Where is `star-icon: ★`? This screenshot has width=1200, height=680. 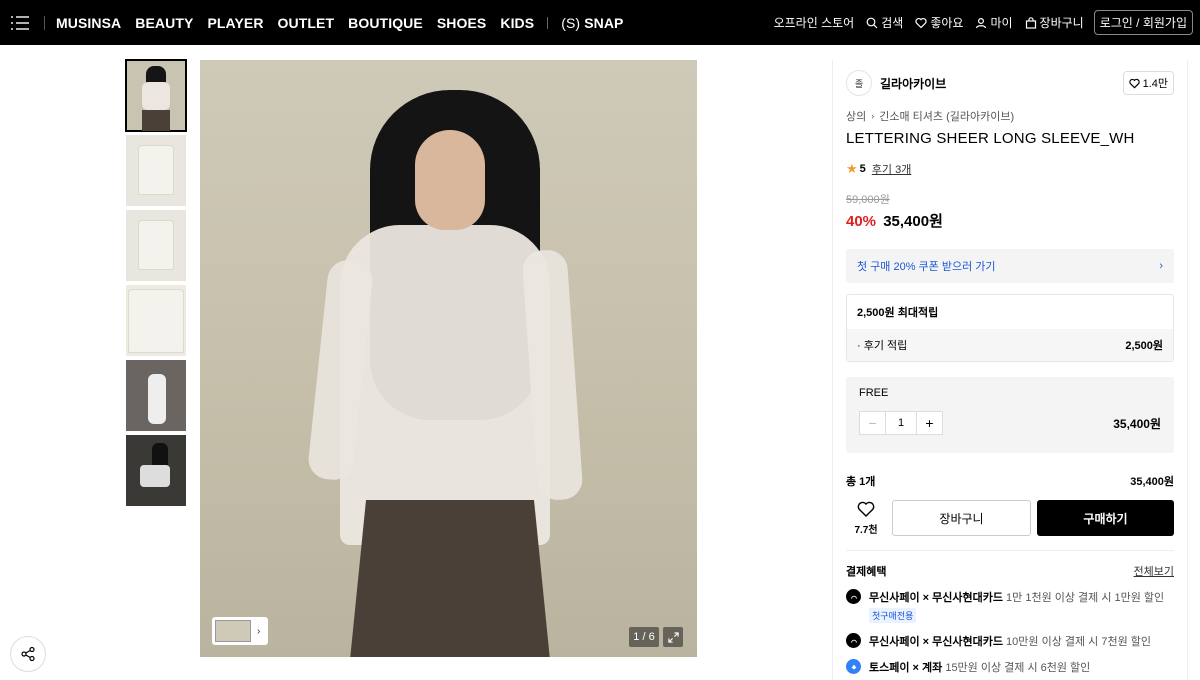
star-icon: ★ is located at coordinates (852, 168).